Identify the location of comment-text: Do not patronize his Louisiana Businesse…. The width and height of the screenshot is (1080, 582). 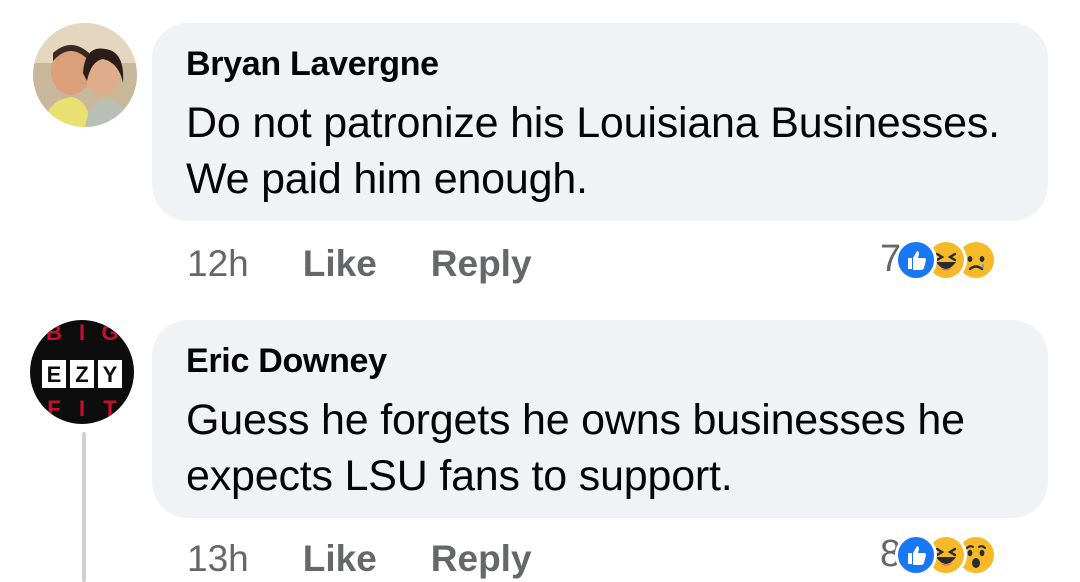
(593, 151).